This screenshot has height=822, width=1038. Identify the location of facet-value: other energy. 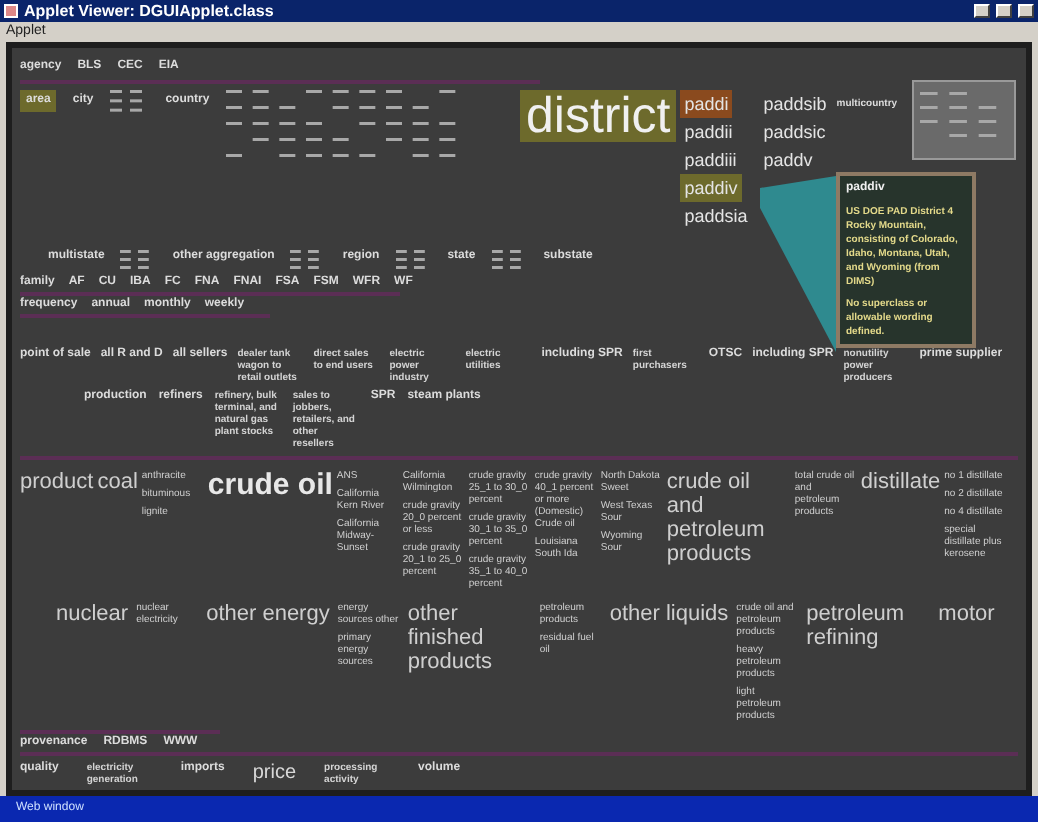
(268, 613).